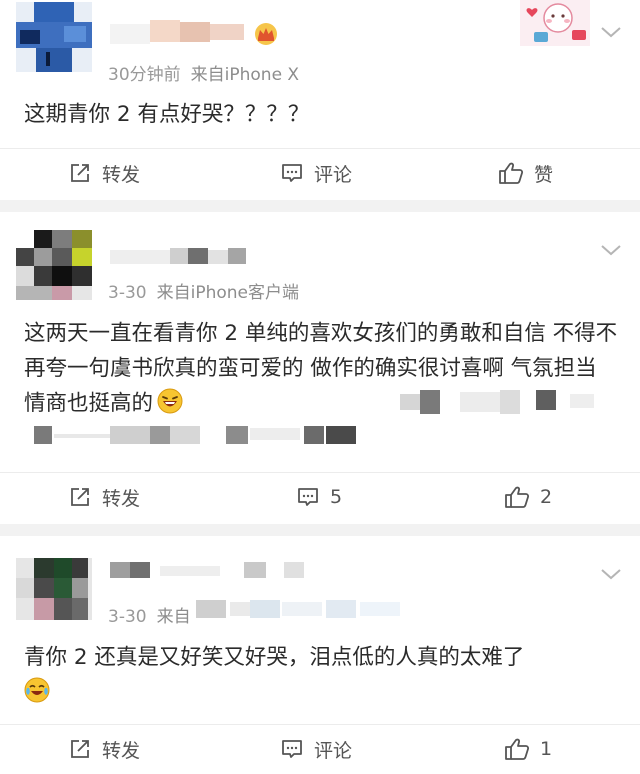  Describe the element at coordinates (546, 749) in the screenshot. I see `like-count: 1` at that location.